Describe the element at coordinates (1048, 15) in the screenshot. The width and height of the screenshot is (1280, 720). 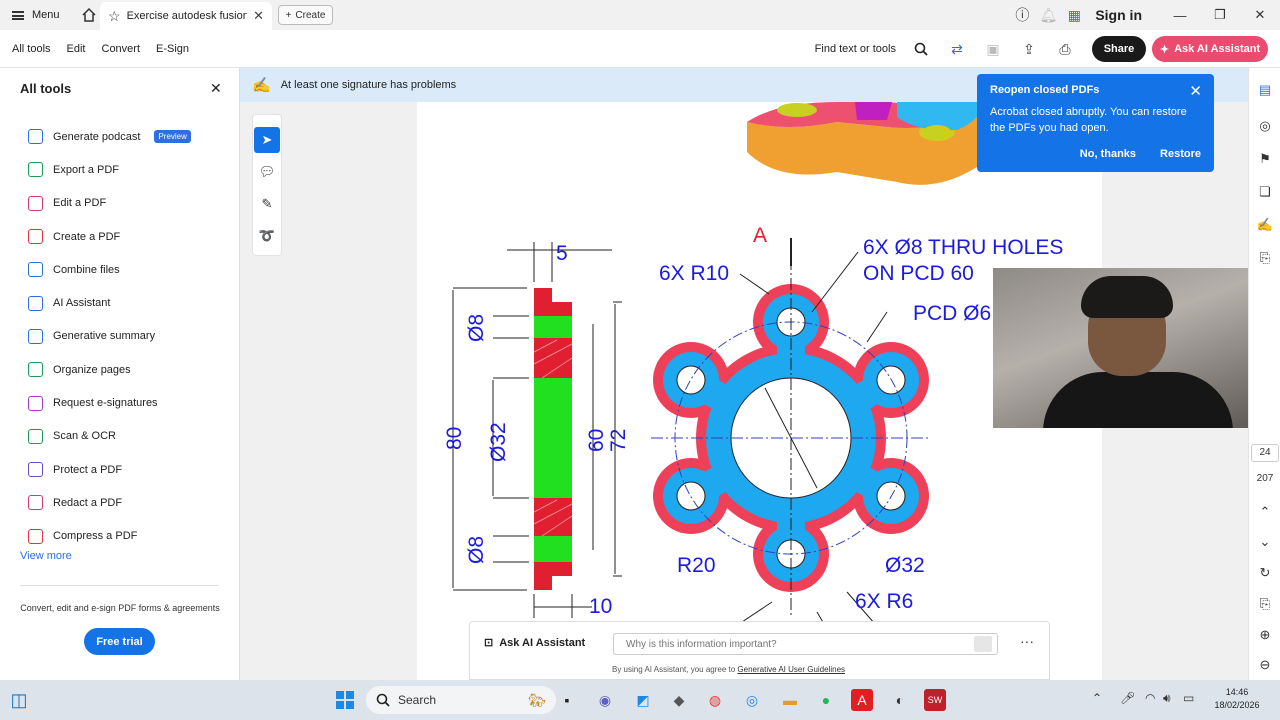
I see `bell-icon: 🔔︎` at that location.